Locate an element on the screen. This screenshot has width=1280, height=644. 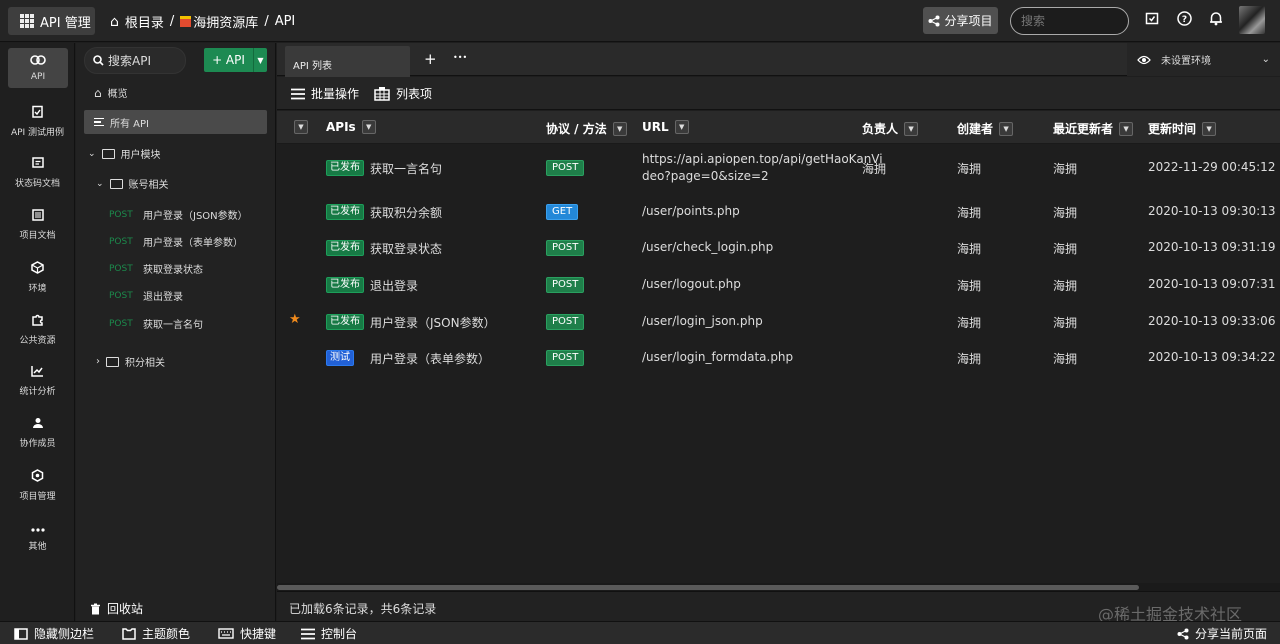
column-header-url: URL ▼ is located at coordinates (665, 127).